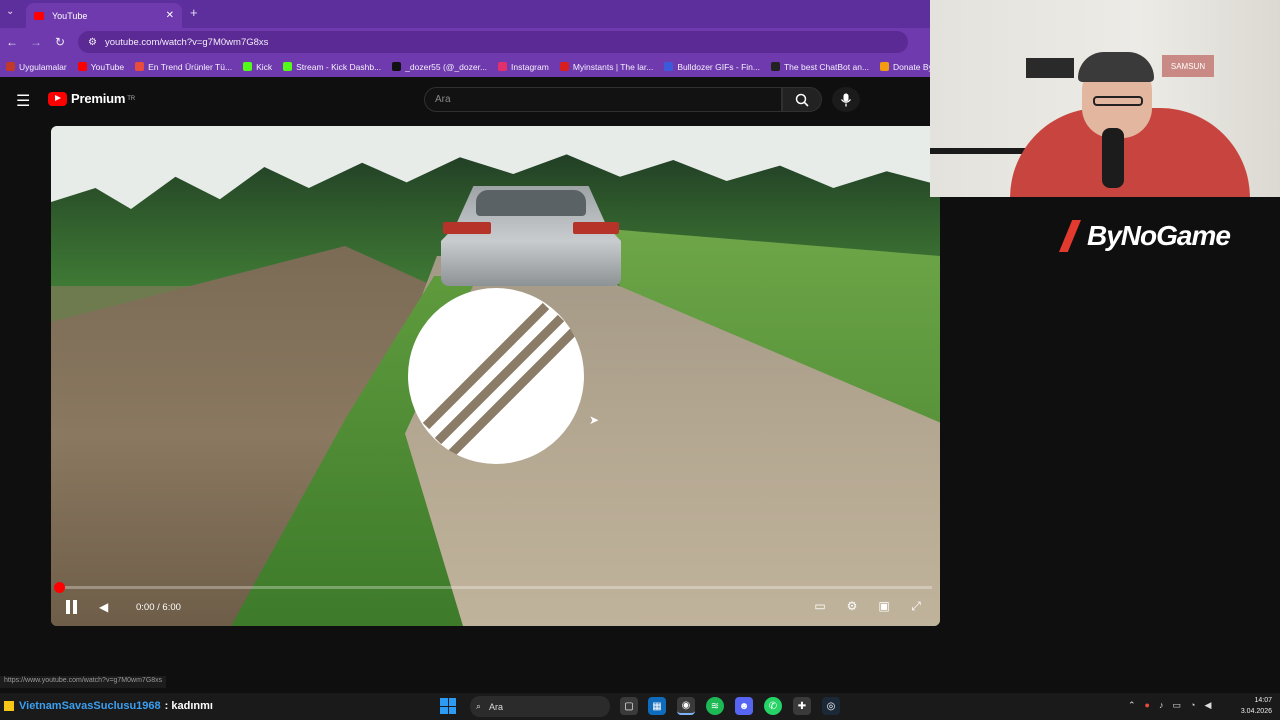 This screenshot has width=1280, height=720. Describe the element at coordinates (1192, 705) in the screenshot. I see `wifi-icon: ◔` at that location.